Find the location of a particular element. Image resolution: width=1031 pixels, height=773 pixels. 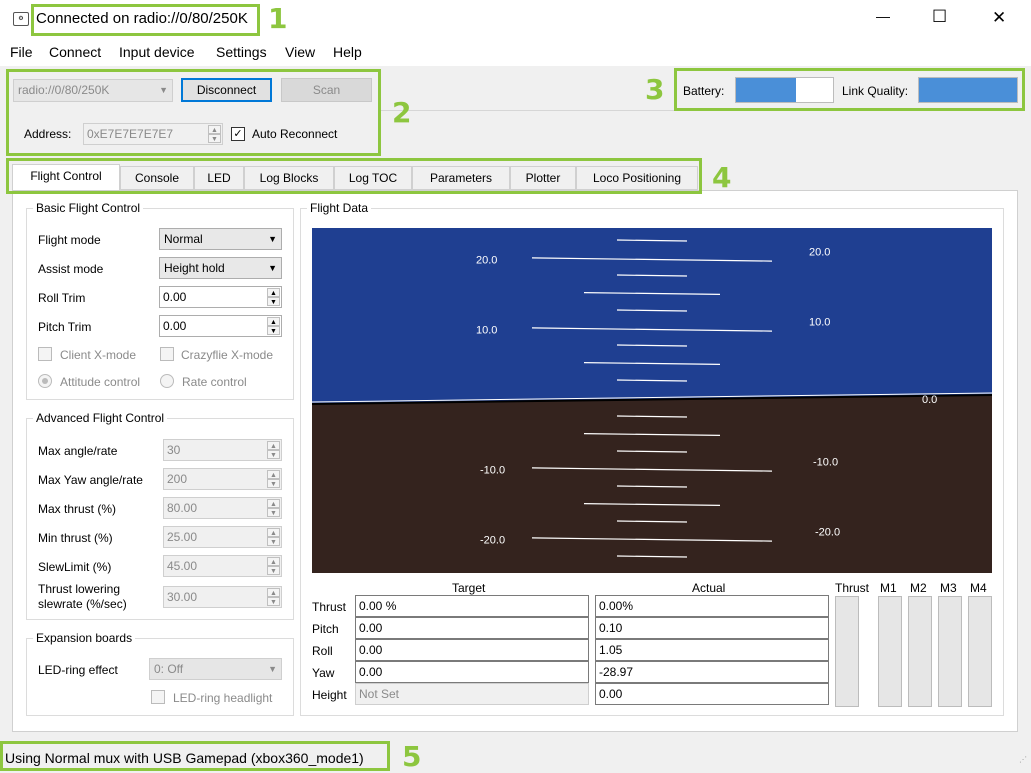

callout-number-4: 4 is located at coordinates (722, 177).